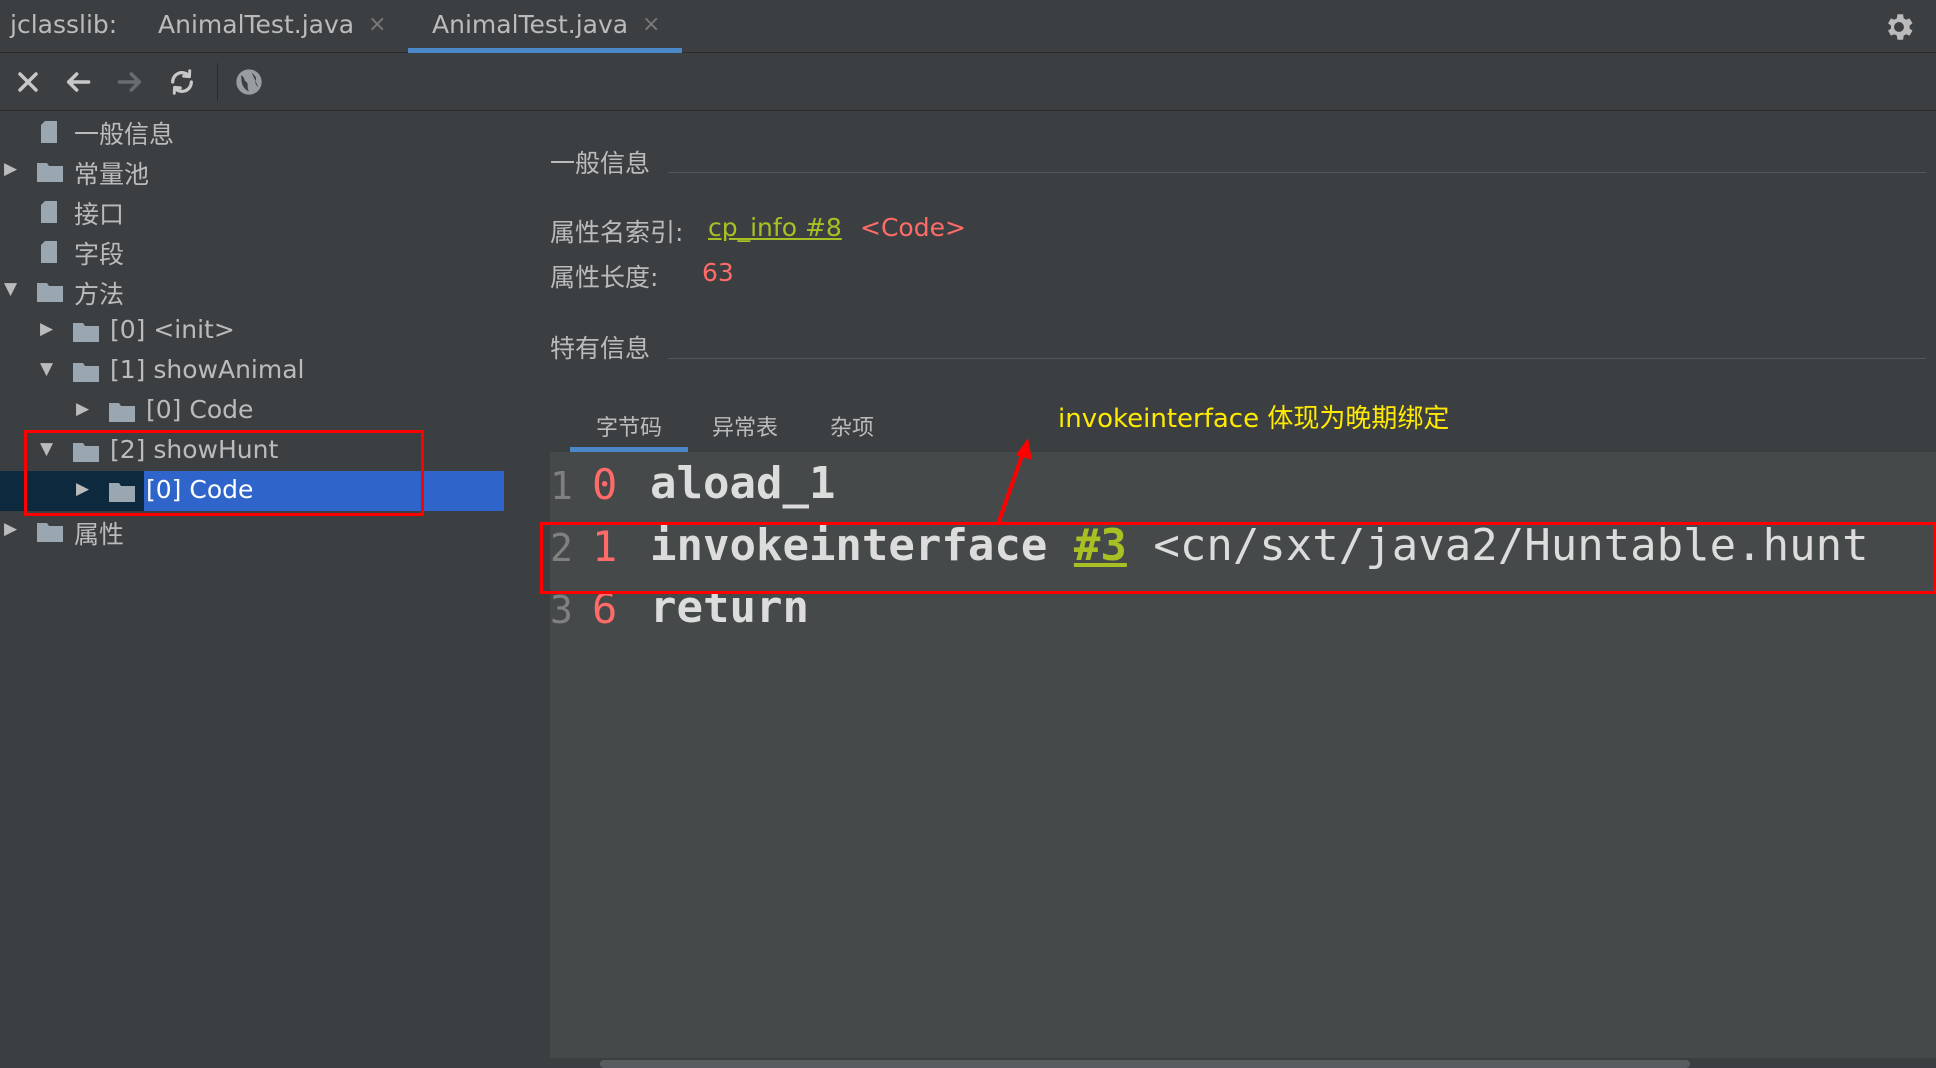 The height and width of the screenshot is (1068, 1936). Describe the element at coordinates (852, 426) in the screenshot. I see `tab-misc: 杂项` at that location.